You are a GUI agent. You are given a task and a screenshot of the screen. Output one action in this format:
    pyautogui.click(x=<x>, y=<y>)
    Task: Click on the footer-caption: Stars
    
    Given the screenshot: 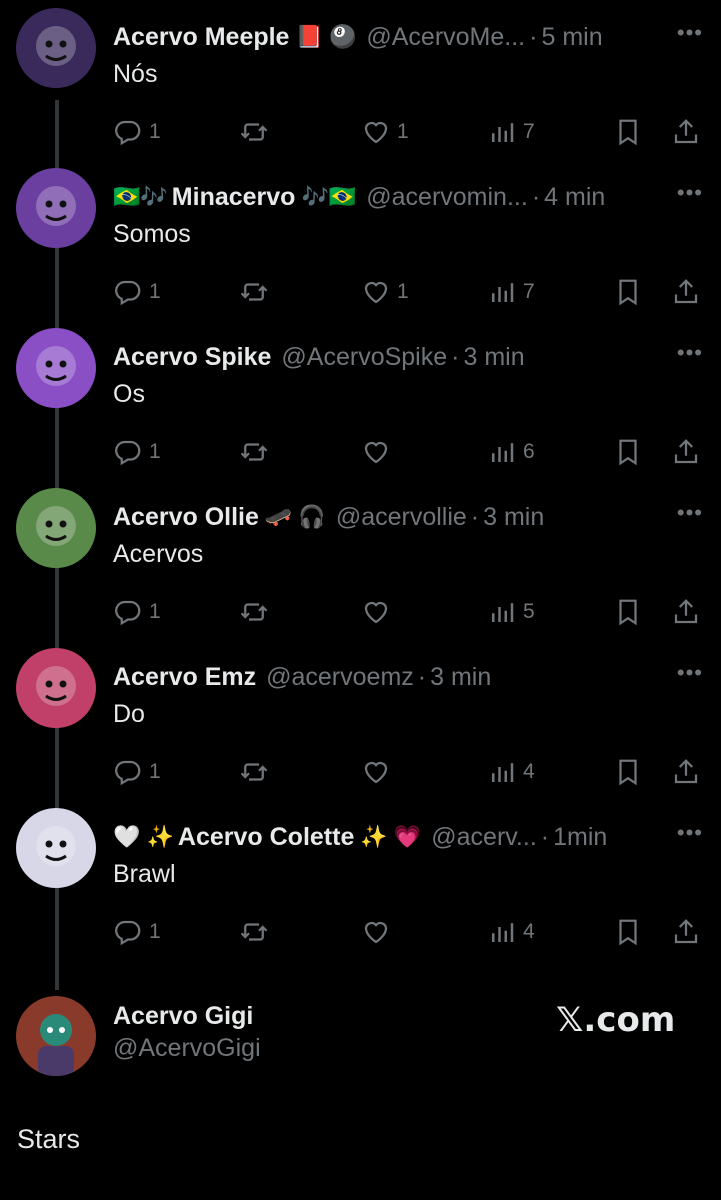 What is the action you would take?
    pyautogui.click(x=49, y=1139)
    